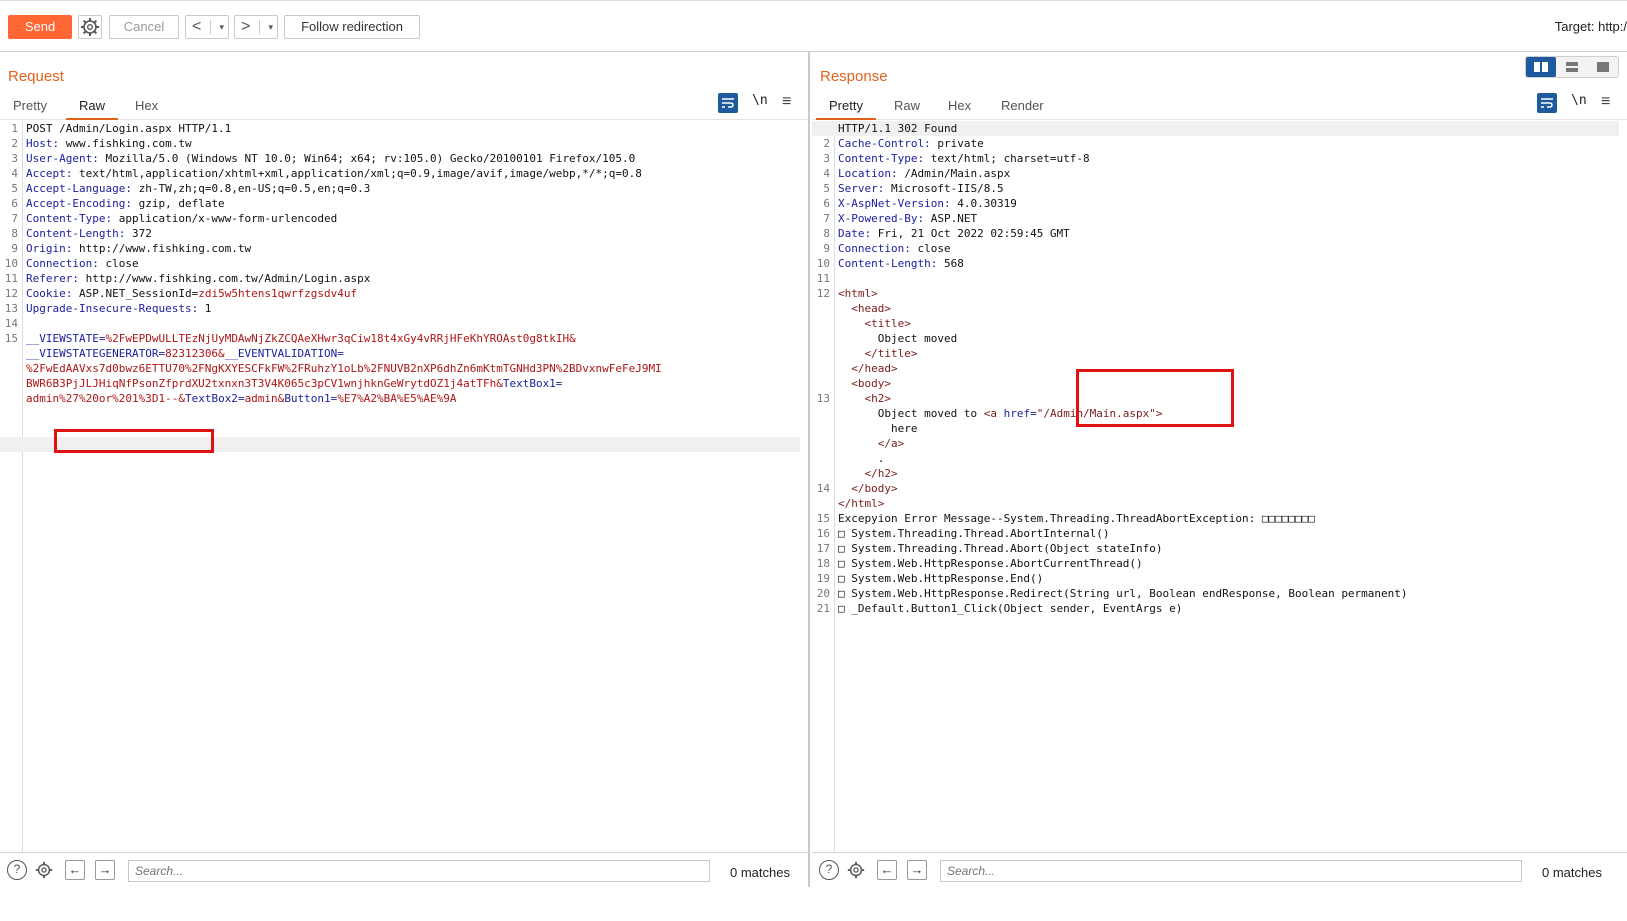  I want to click on back-arrow-icon: <, so click(197, 26).